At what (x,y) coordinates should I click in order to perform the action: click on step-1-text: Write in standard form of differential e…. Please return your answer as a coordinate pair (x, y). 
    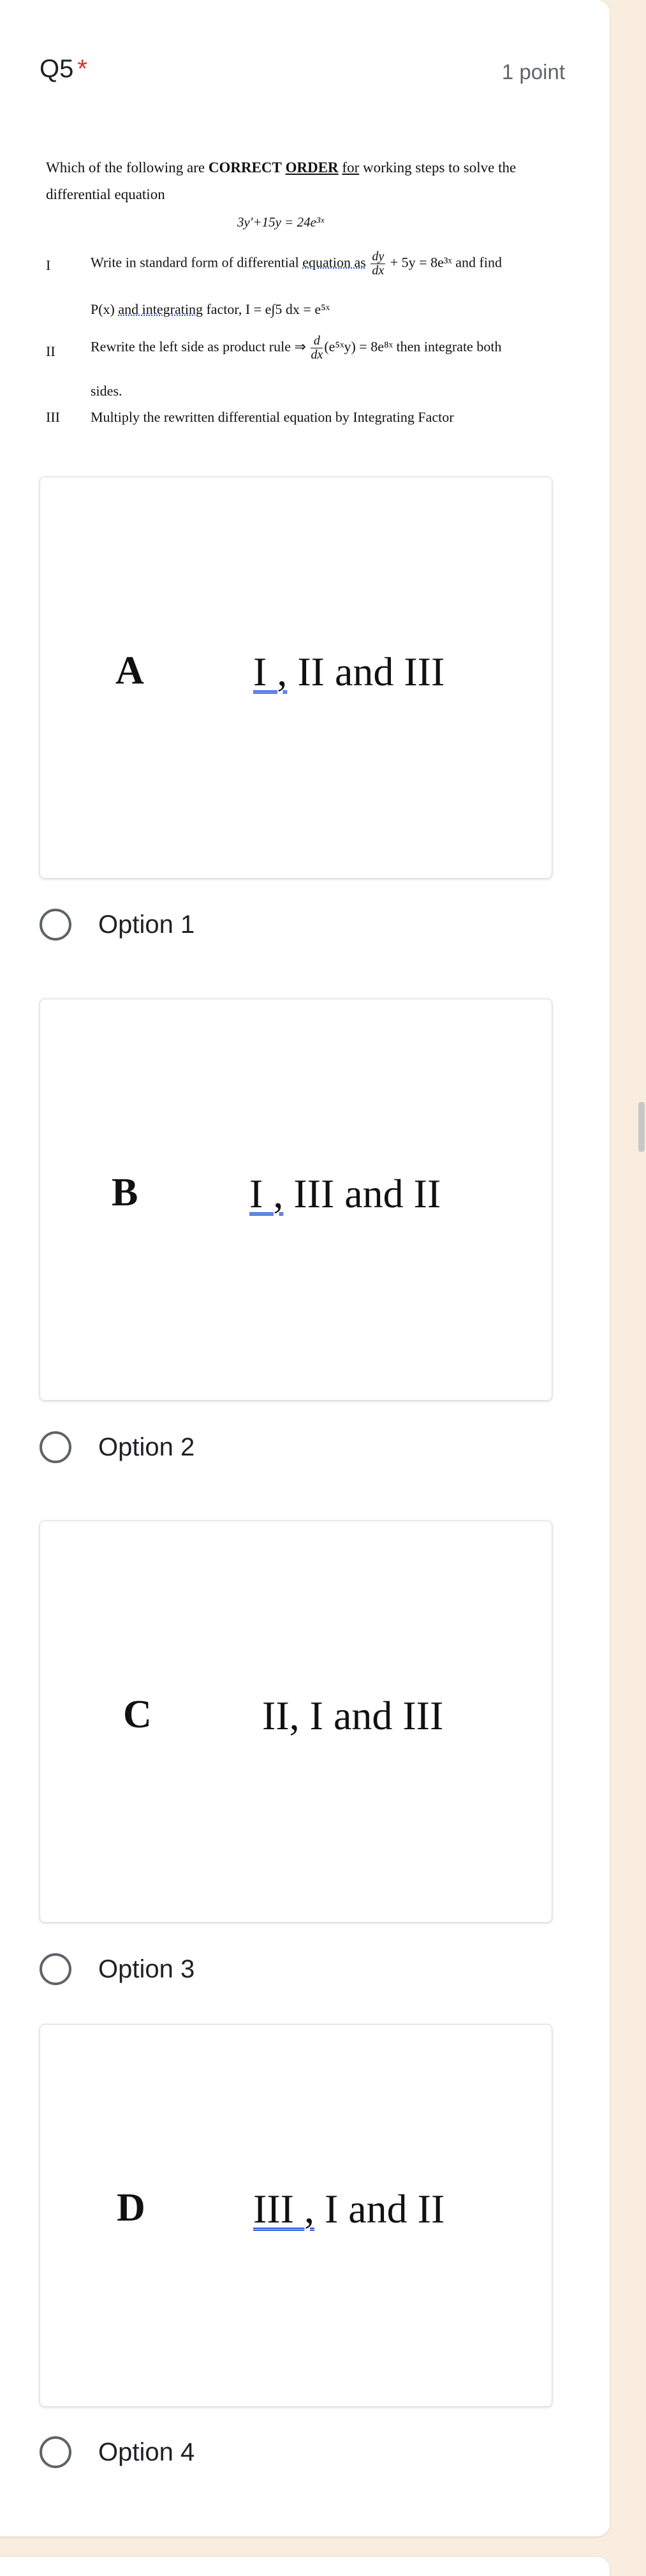
    Looking at the image, I should click on (296, 264).